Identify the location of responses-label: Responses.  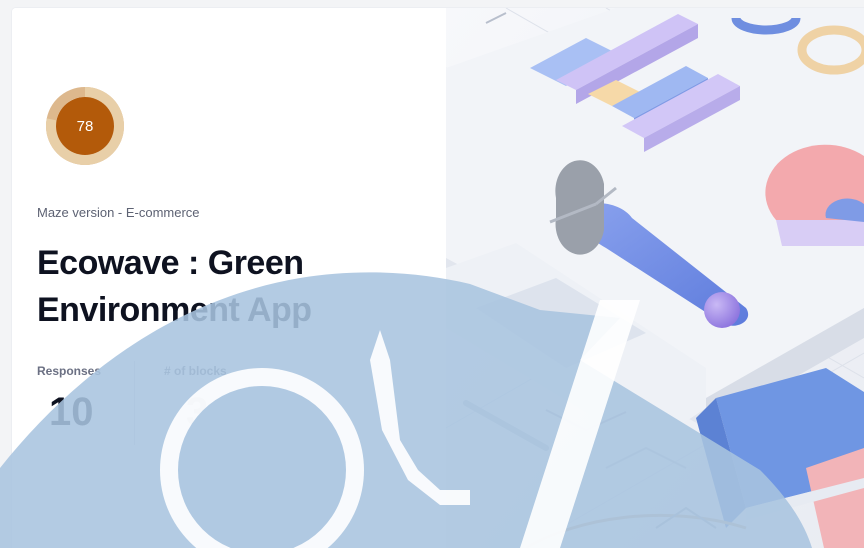
(69, 371).